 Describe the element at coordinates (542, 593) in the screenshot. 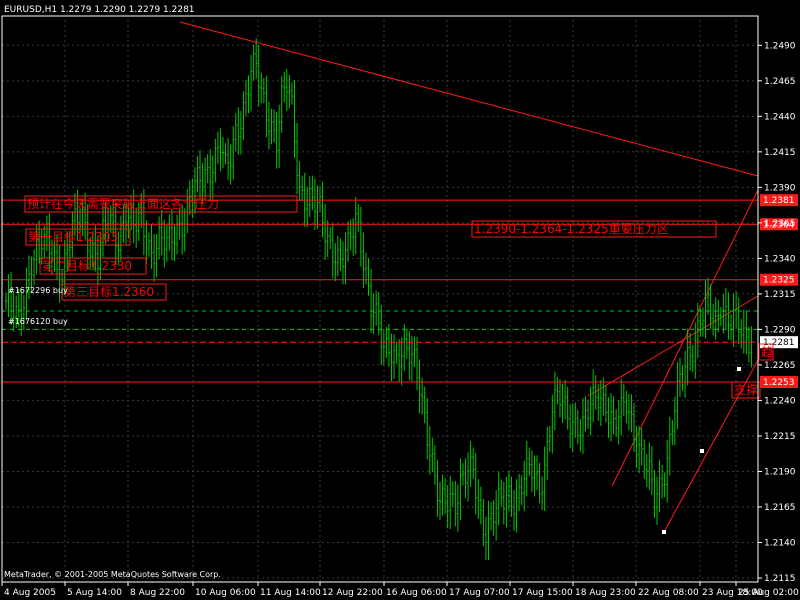

I see `x-tick-label: 17 Aug 15:00` at that location.